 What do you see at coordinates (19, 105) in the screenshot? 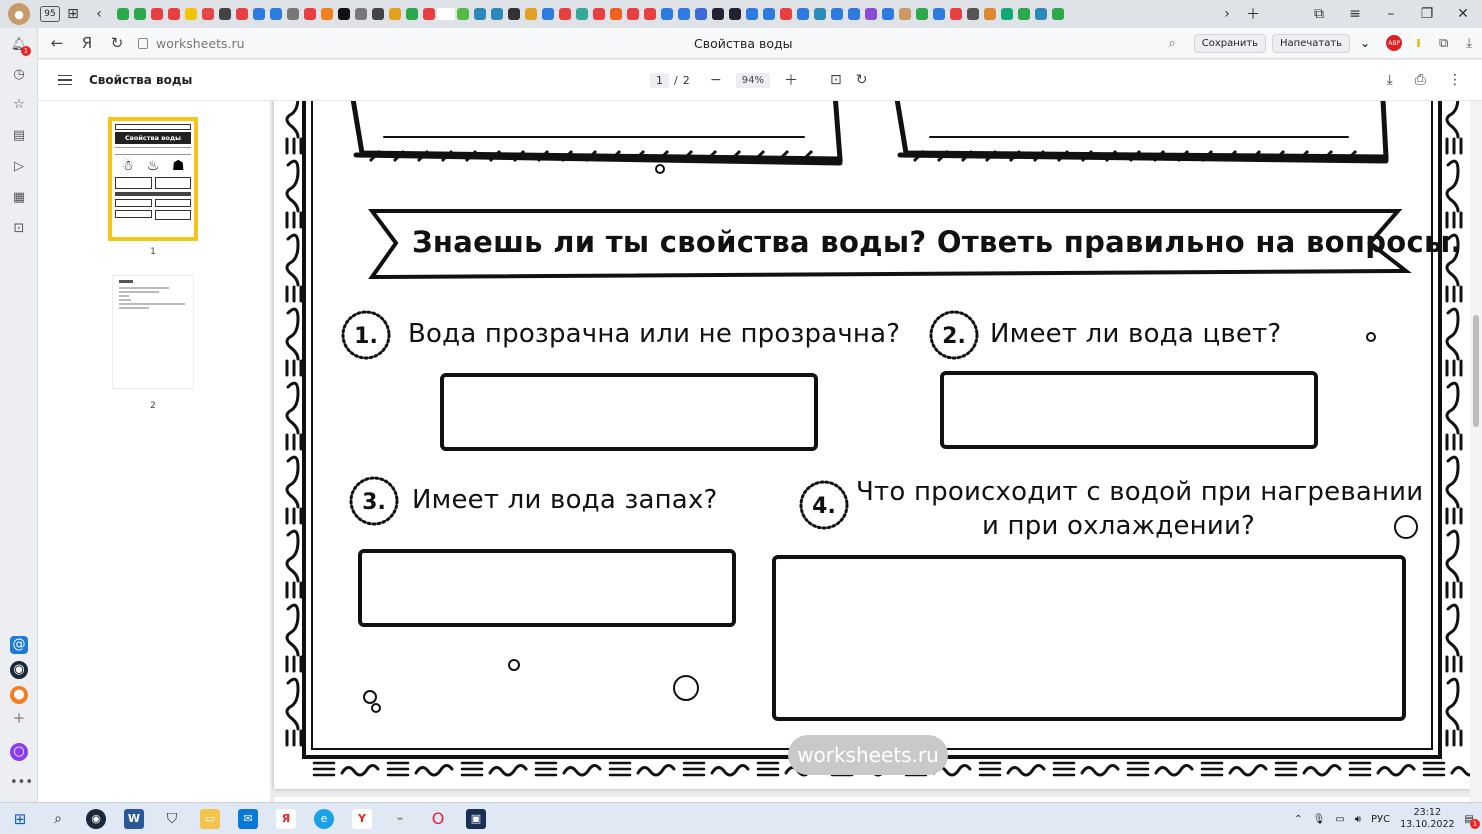
I see `favorites-star-icon: ☆` at bounding box center [19, 105].